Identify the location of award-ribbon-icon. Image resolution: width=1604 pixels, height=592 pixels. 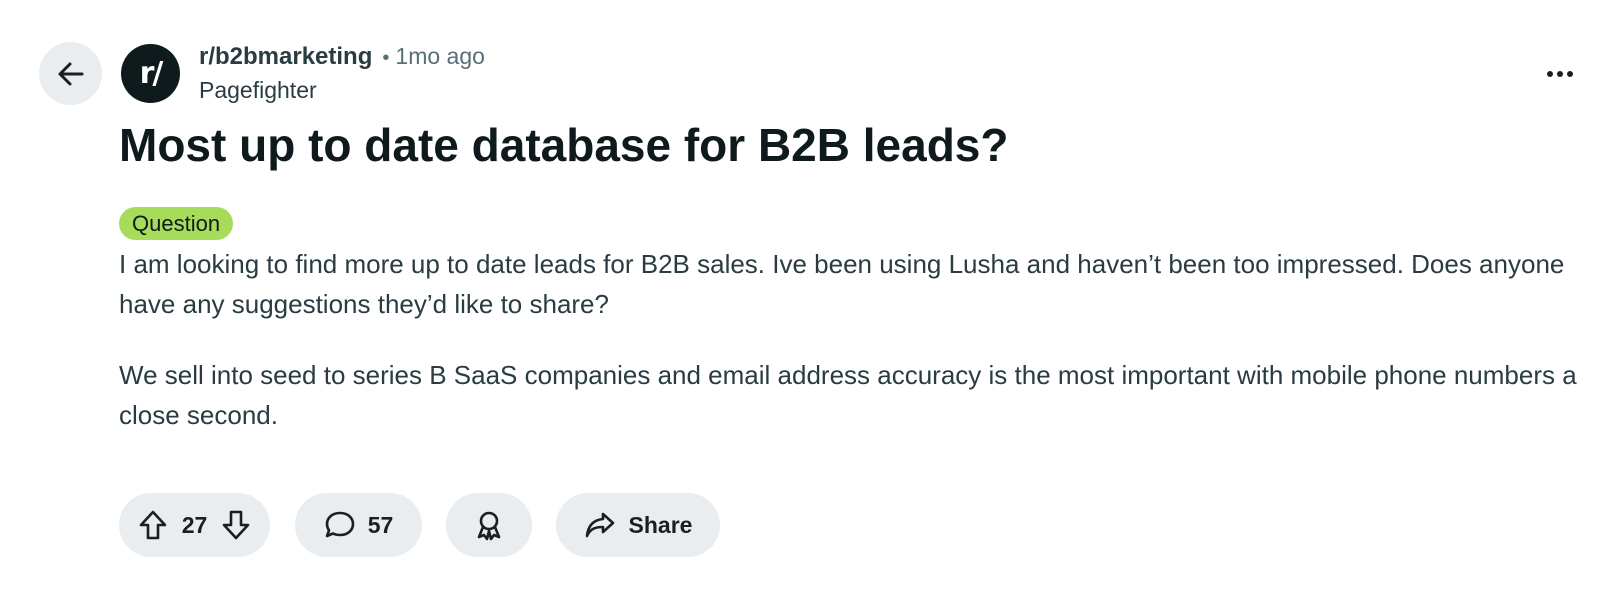
(489, 526).